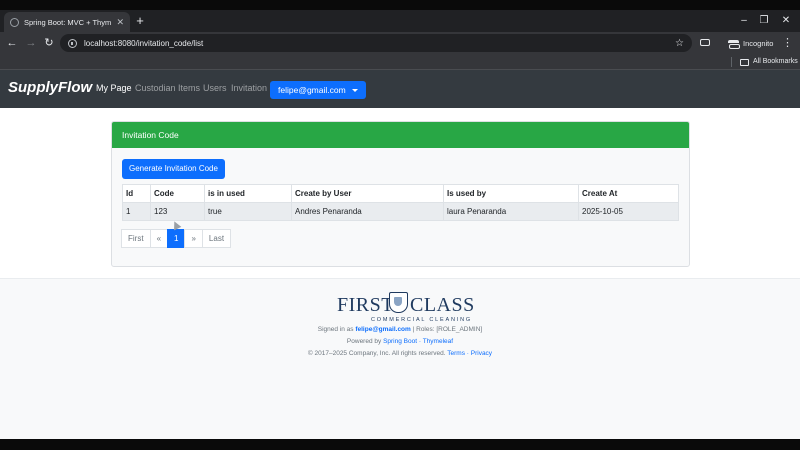  I want to click on powered-by-prefix: Powered by, so click(364, 341).